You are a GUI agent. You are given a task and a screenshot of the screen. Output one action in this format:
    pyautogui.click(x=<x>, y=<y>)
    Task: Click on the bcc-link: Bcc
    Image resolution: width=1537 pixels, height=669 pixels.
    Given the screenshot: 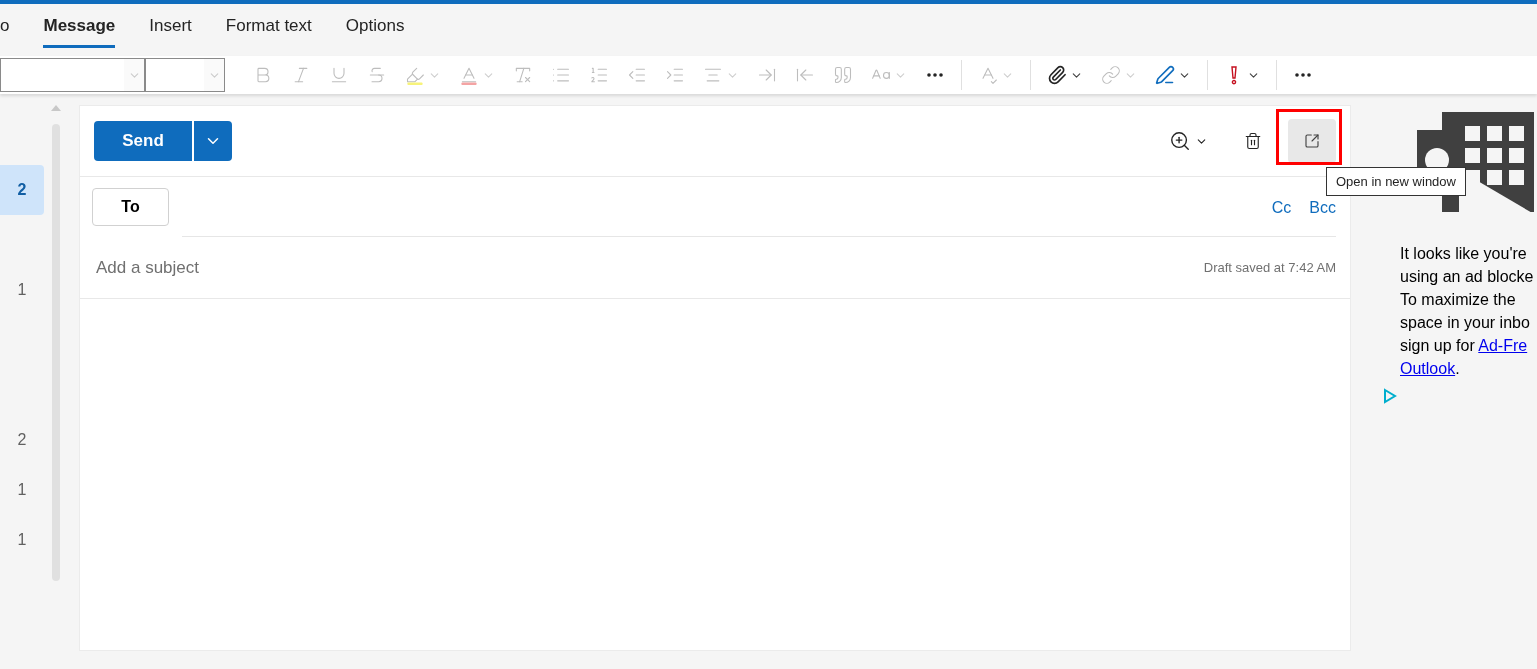 What is the action you would take?
    pyautogui.click(x=1322, y=208)
    